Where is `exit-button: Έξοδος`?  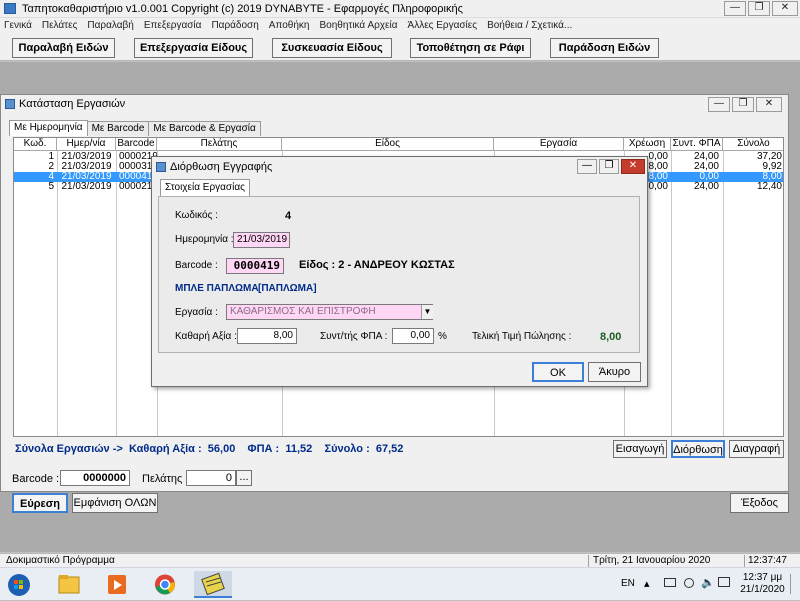 exit-button: Έξοδος is located at coordinates (759, 503).